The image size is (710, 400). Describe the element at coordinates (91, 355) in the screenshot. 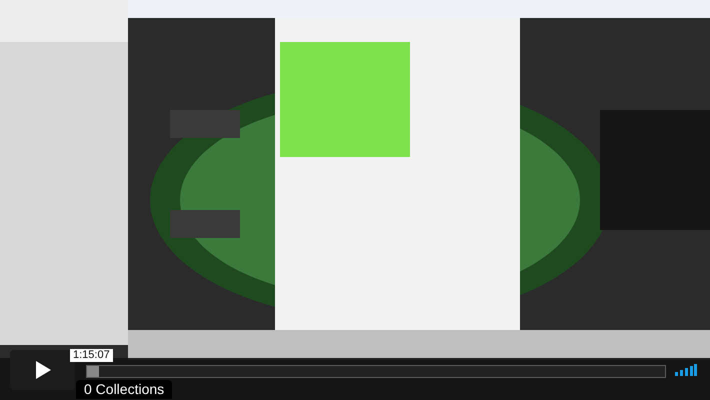

I see `time-tooltip: 1:15:07` at that location.